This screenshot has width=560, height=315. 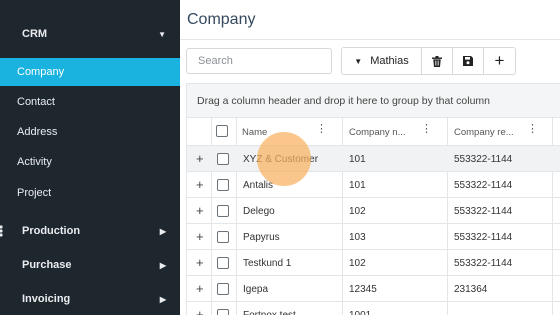 I want to click on delete-button, so click(x=437, y=61).